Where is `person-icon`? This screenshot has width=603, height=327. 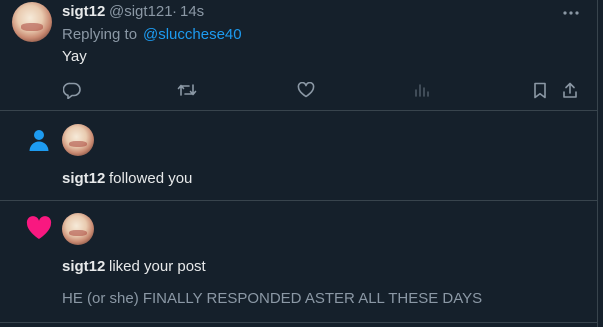
person-icon is located at coordinates (39, 140).